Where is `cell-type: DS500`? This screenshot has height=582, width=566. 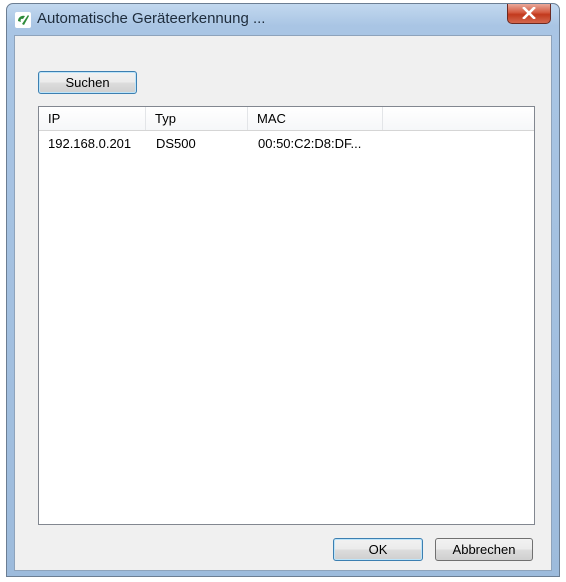 cell-type: DS500 is located at coordinates (176, 143).